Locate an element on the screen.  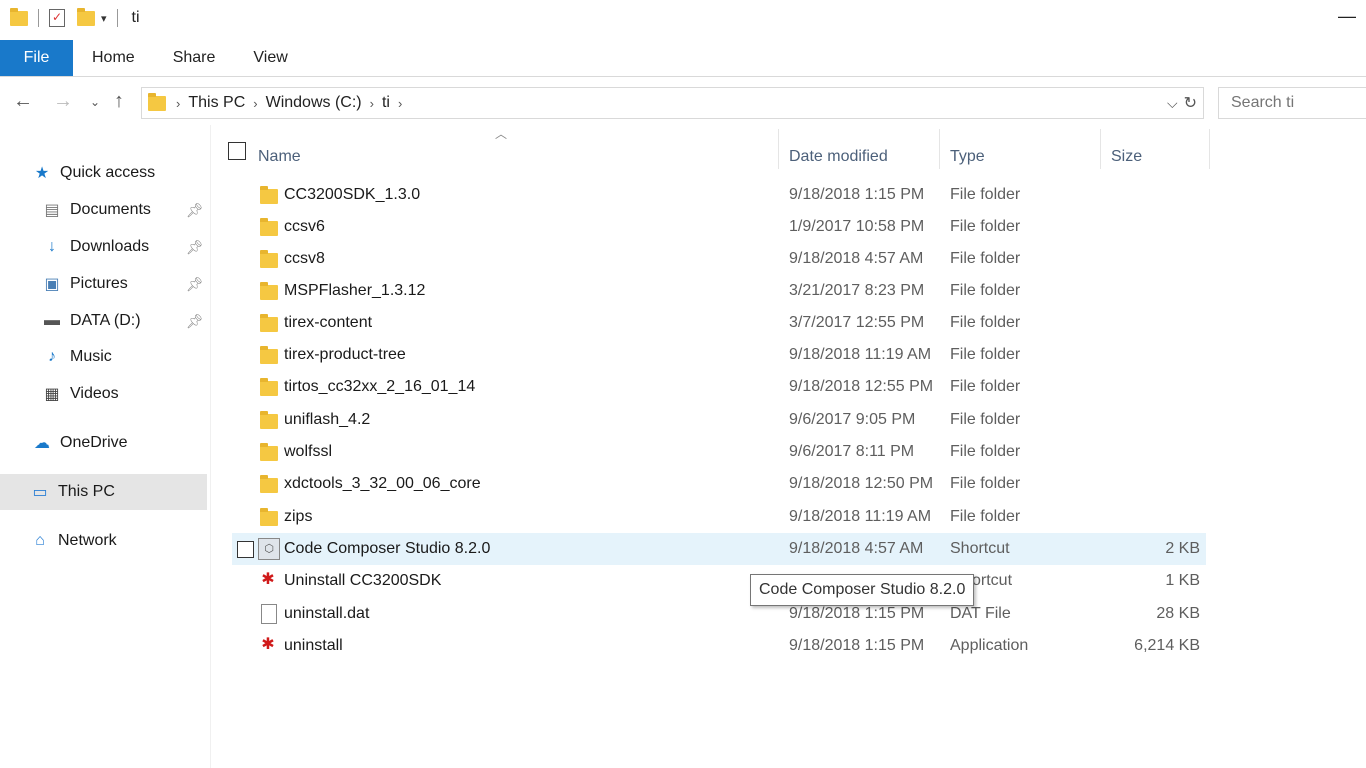
file-icon is located at coordinates (269, 614).